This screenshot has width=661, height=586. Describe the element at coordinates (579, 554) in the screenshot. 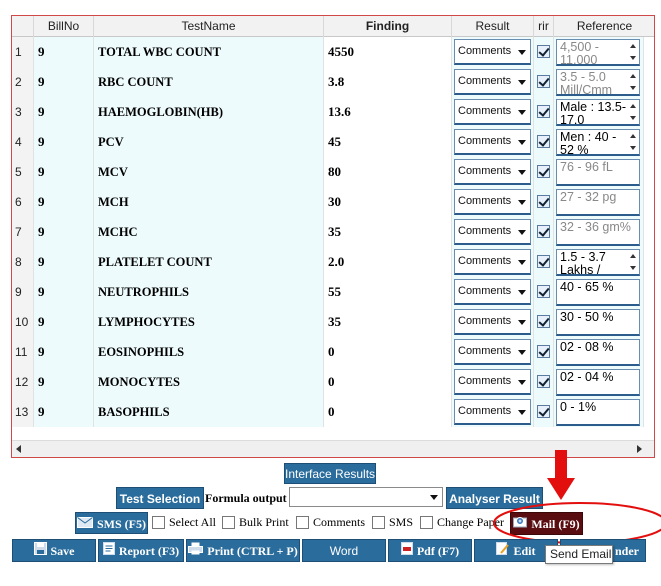

I see `send-email-tooltip: Send Email` at that location.